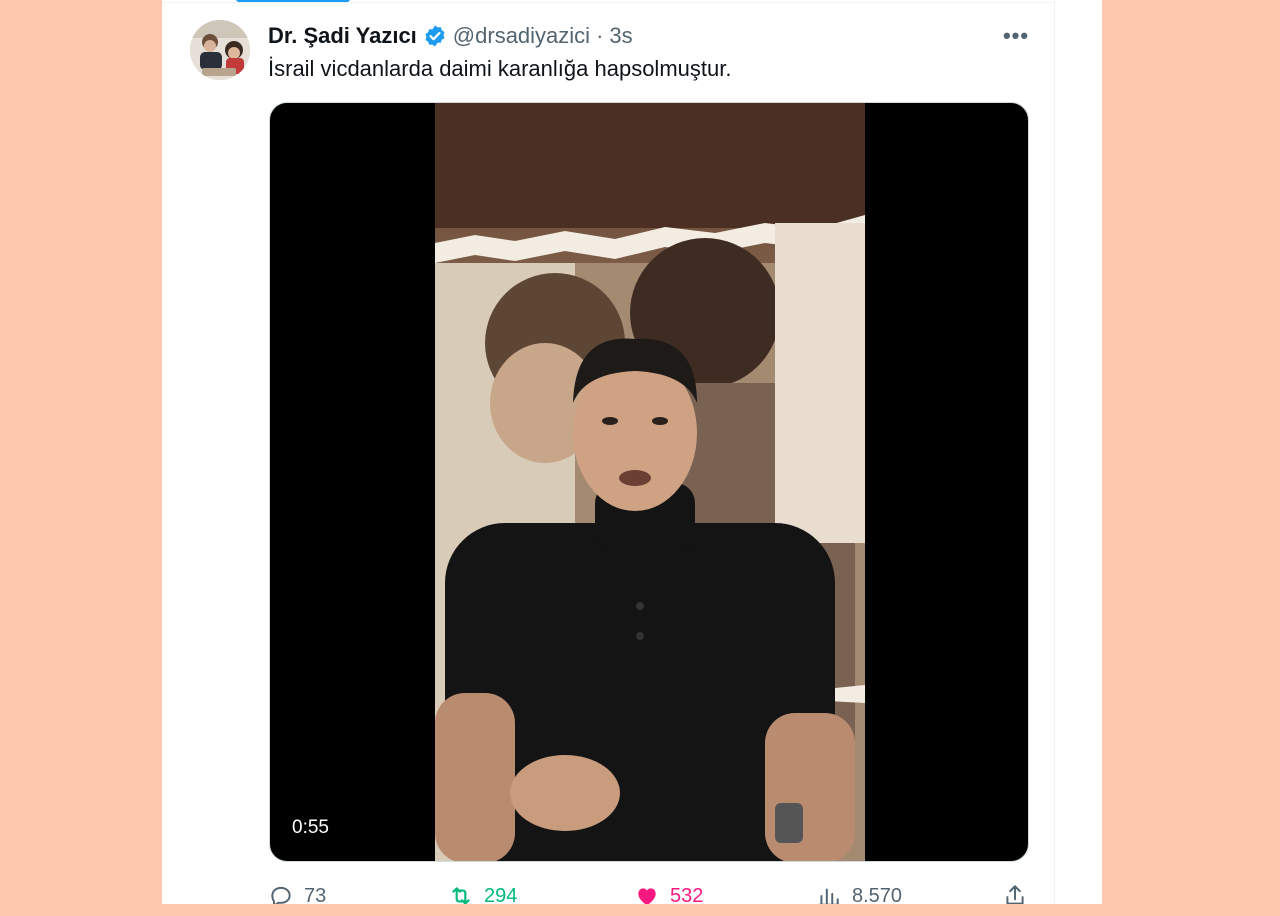 This screenshot has height=916, width=1280. What do you see at coordinates (342, 36) in the screenshot?
I see `author-name: Dr. Şadi Yazıcı` at bounding box center [342, 36].